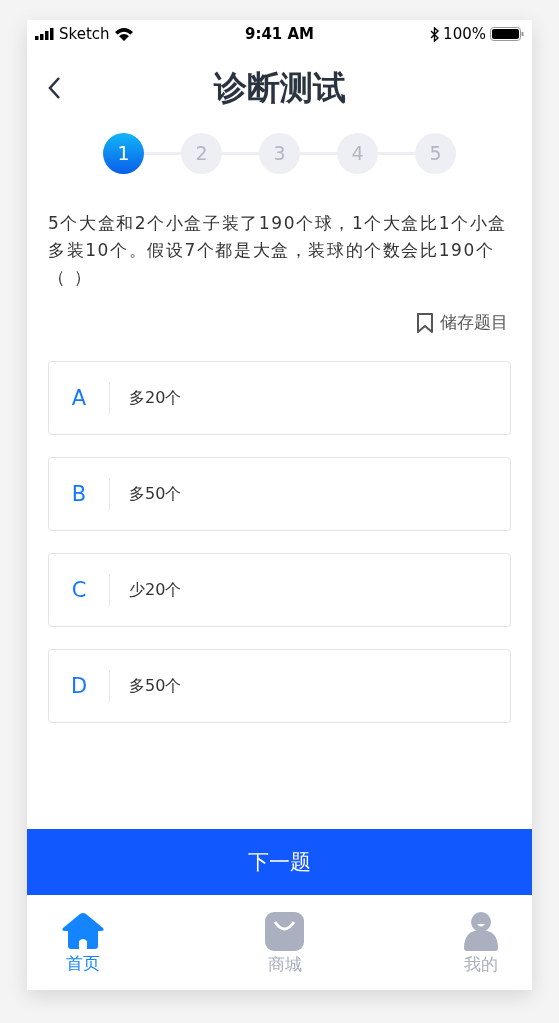  What do you see at coordinates (425, 322) in the screenshot?
I see `bookmark-icon` at bounding box center [425, 322].